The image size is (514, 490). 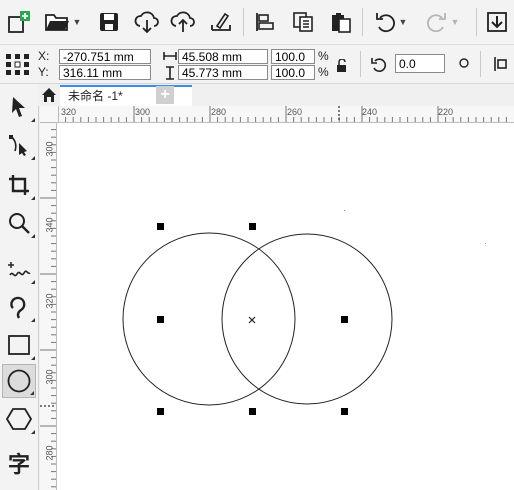 What do you see at coordinates (170, 73) in the screenshot?
I see `height-icon` at bounding box center [170, 73].